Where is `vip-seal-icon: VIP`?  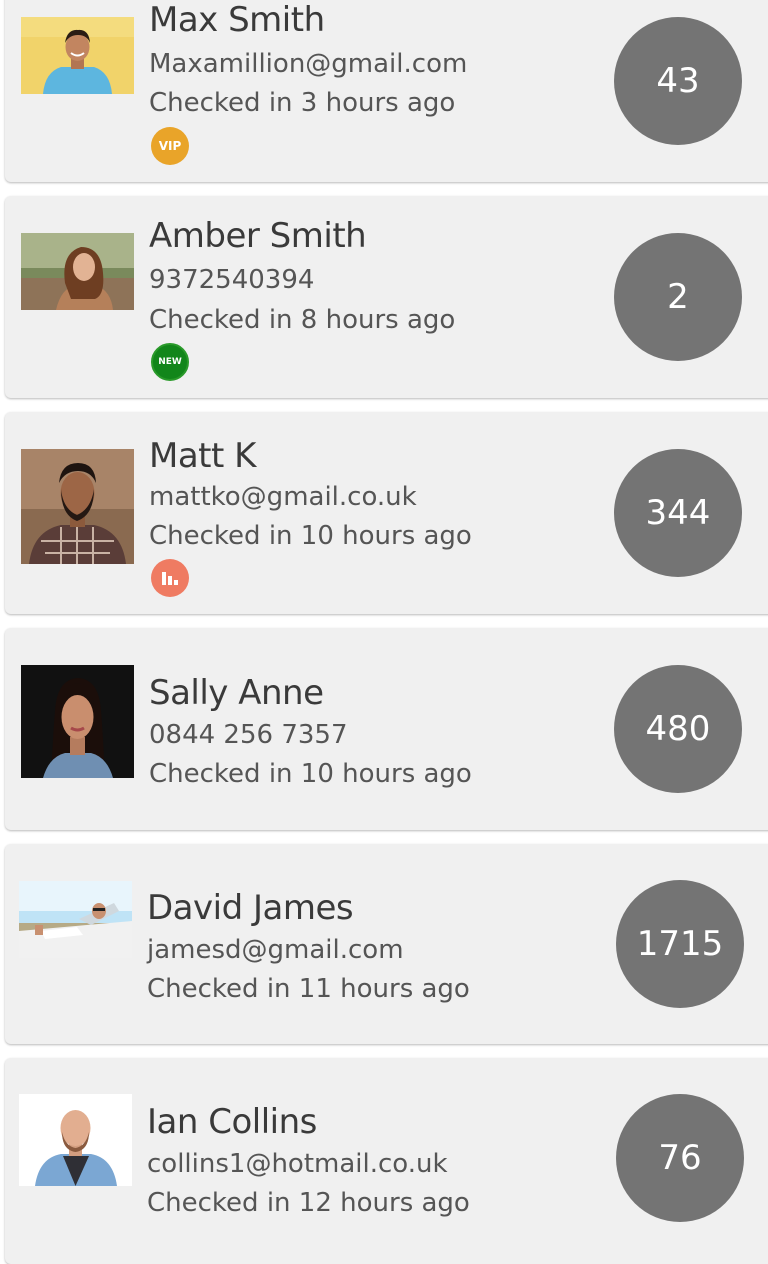 vip-seal-icon: VIP is located at coordinates (170, 146).